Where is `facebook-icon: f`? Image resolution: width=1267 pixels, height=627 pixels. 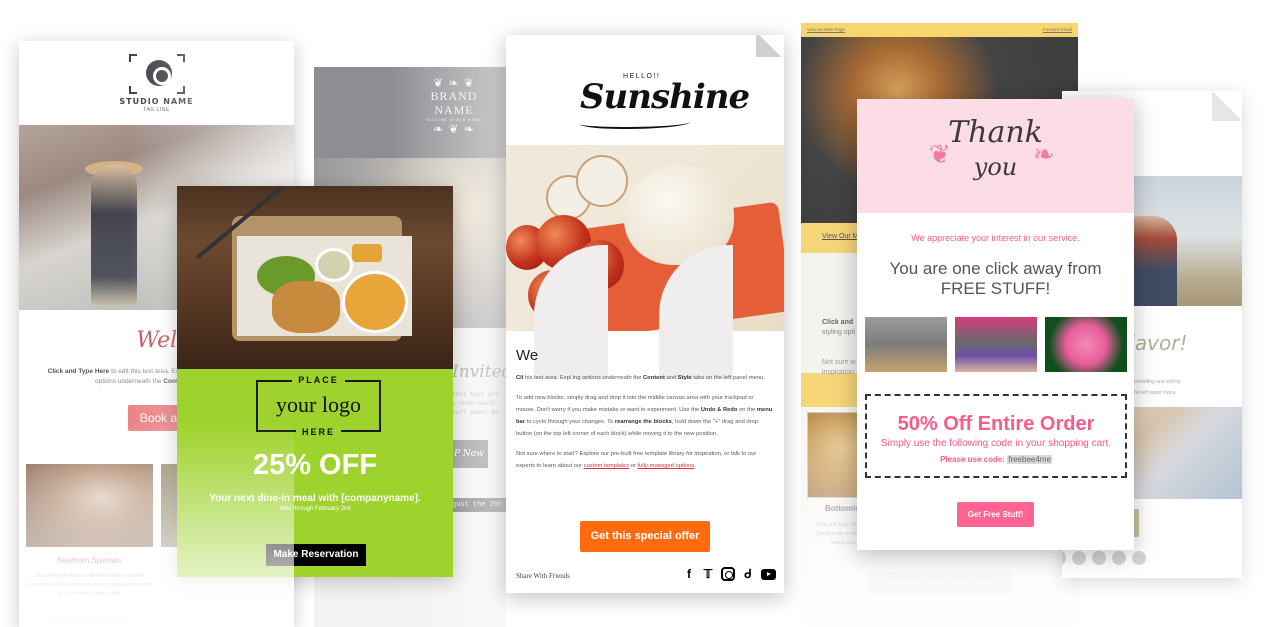
facebook-icon: f is located at coordinates (689, 574).